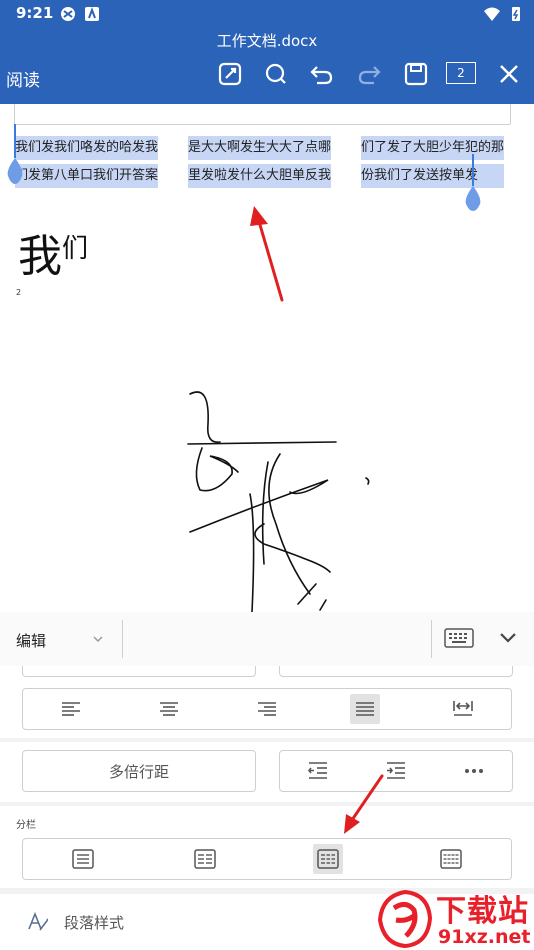 The width and height of the screenshot is (534, 950). I want to click on page-count-badge: 2, so click(461, 73).